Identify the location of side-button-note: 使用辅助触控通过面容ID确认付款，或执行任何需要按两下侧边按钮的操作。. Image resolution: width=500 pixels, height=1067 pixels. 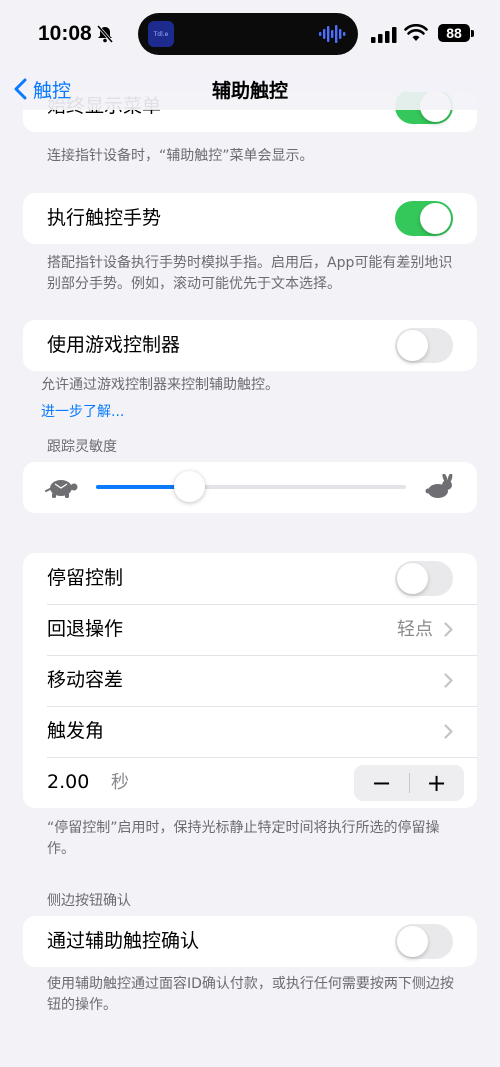
(250, 994).